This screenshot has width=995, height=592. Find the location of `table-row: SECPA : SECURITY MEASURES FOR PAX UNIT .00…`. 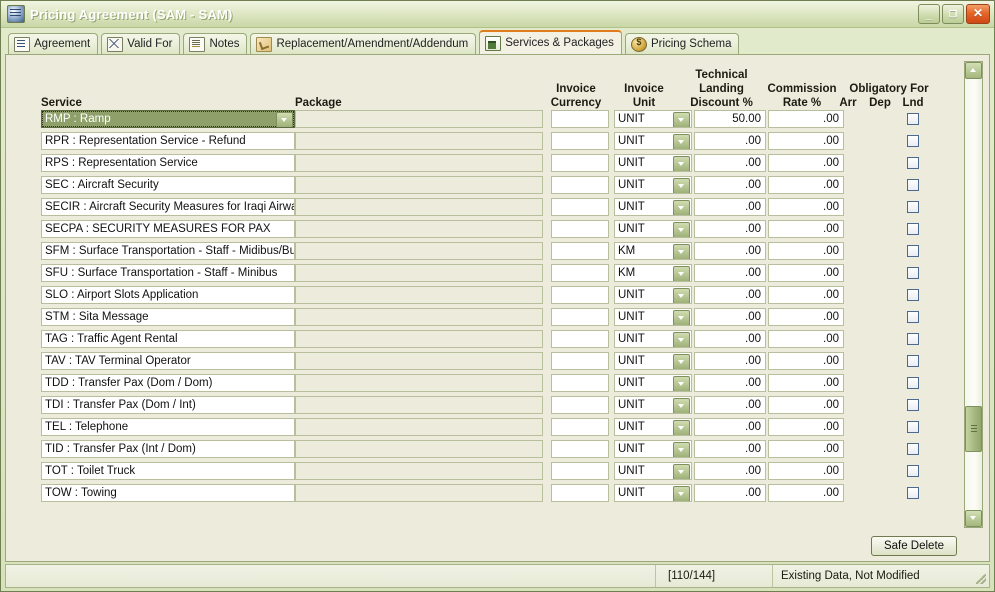

table-row: SECPA : SECURITY MEASURES FOR PAX UNIT .00… is located at coordinates (497, 230).